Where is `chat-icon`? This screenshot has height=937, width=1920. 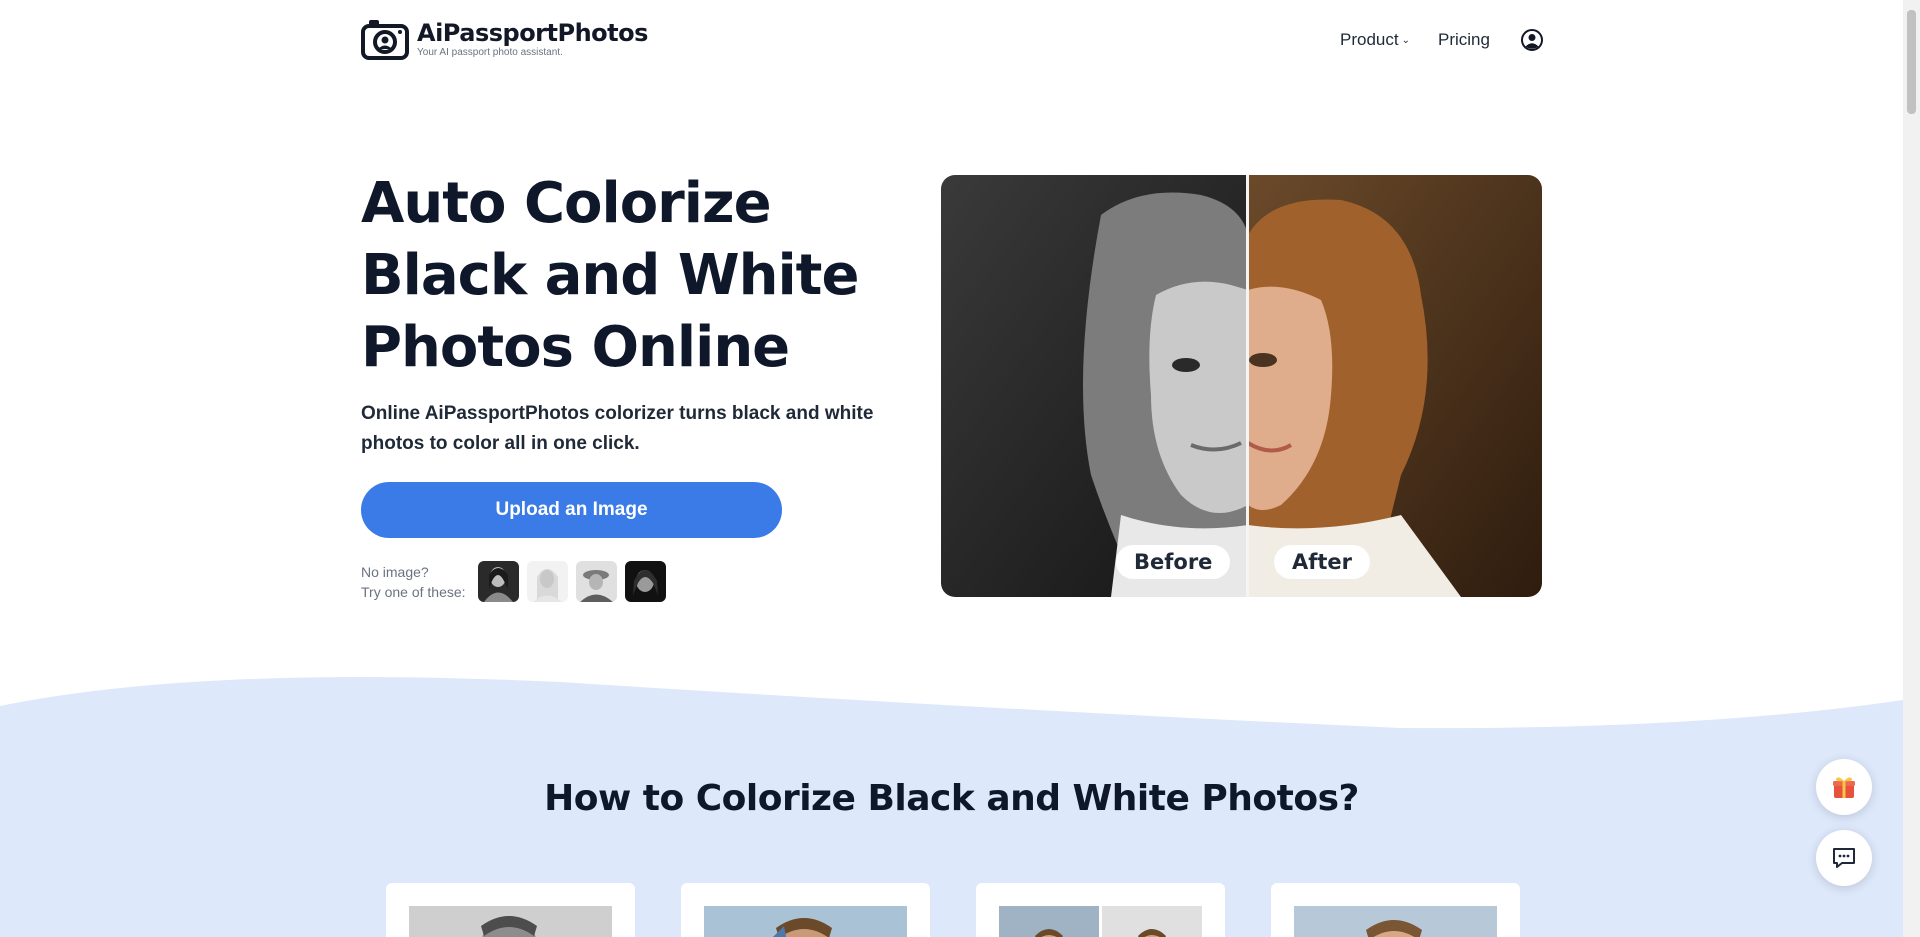 chat-icon is located at coordinates (1844, 858).